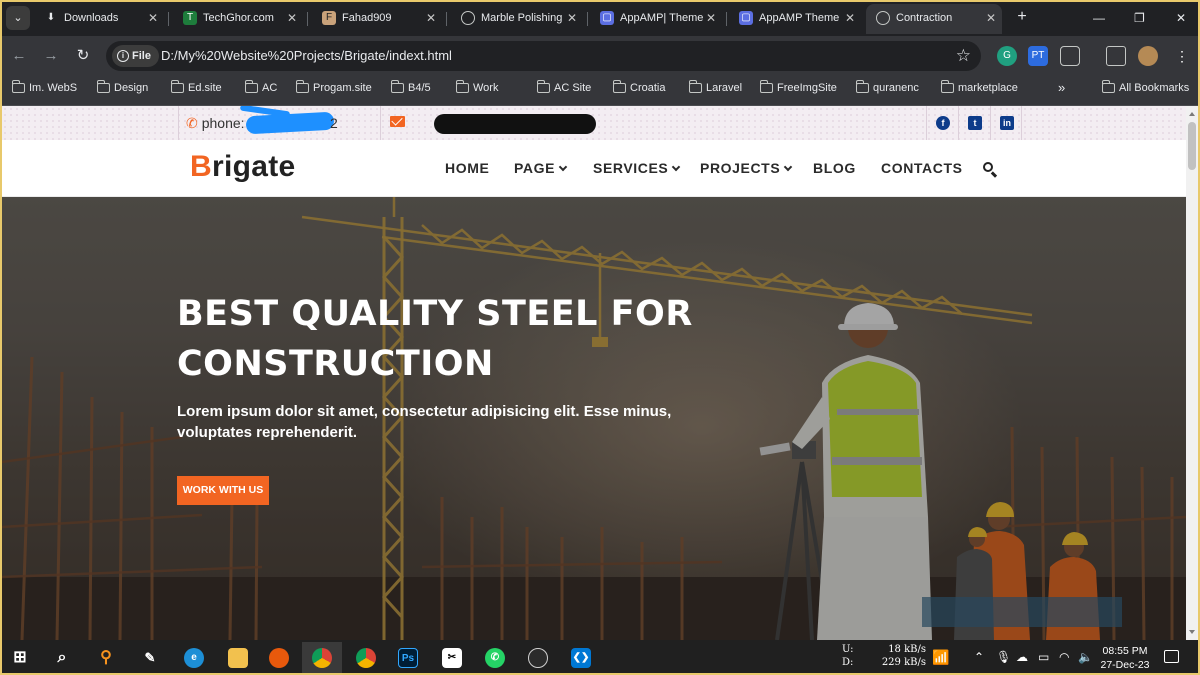  What do you see at coordinates (1007, 56) in the screenshot?
I see `extension-grammar-icon: G` at bounding box center [1007, 56].